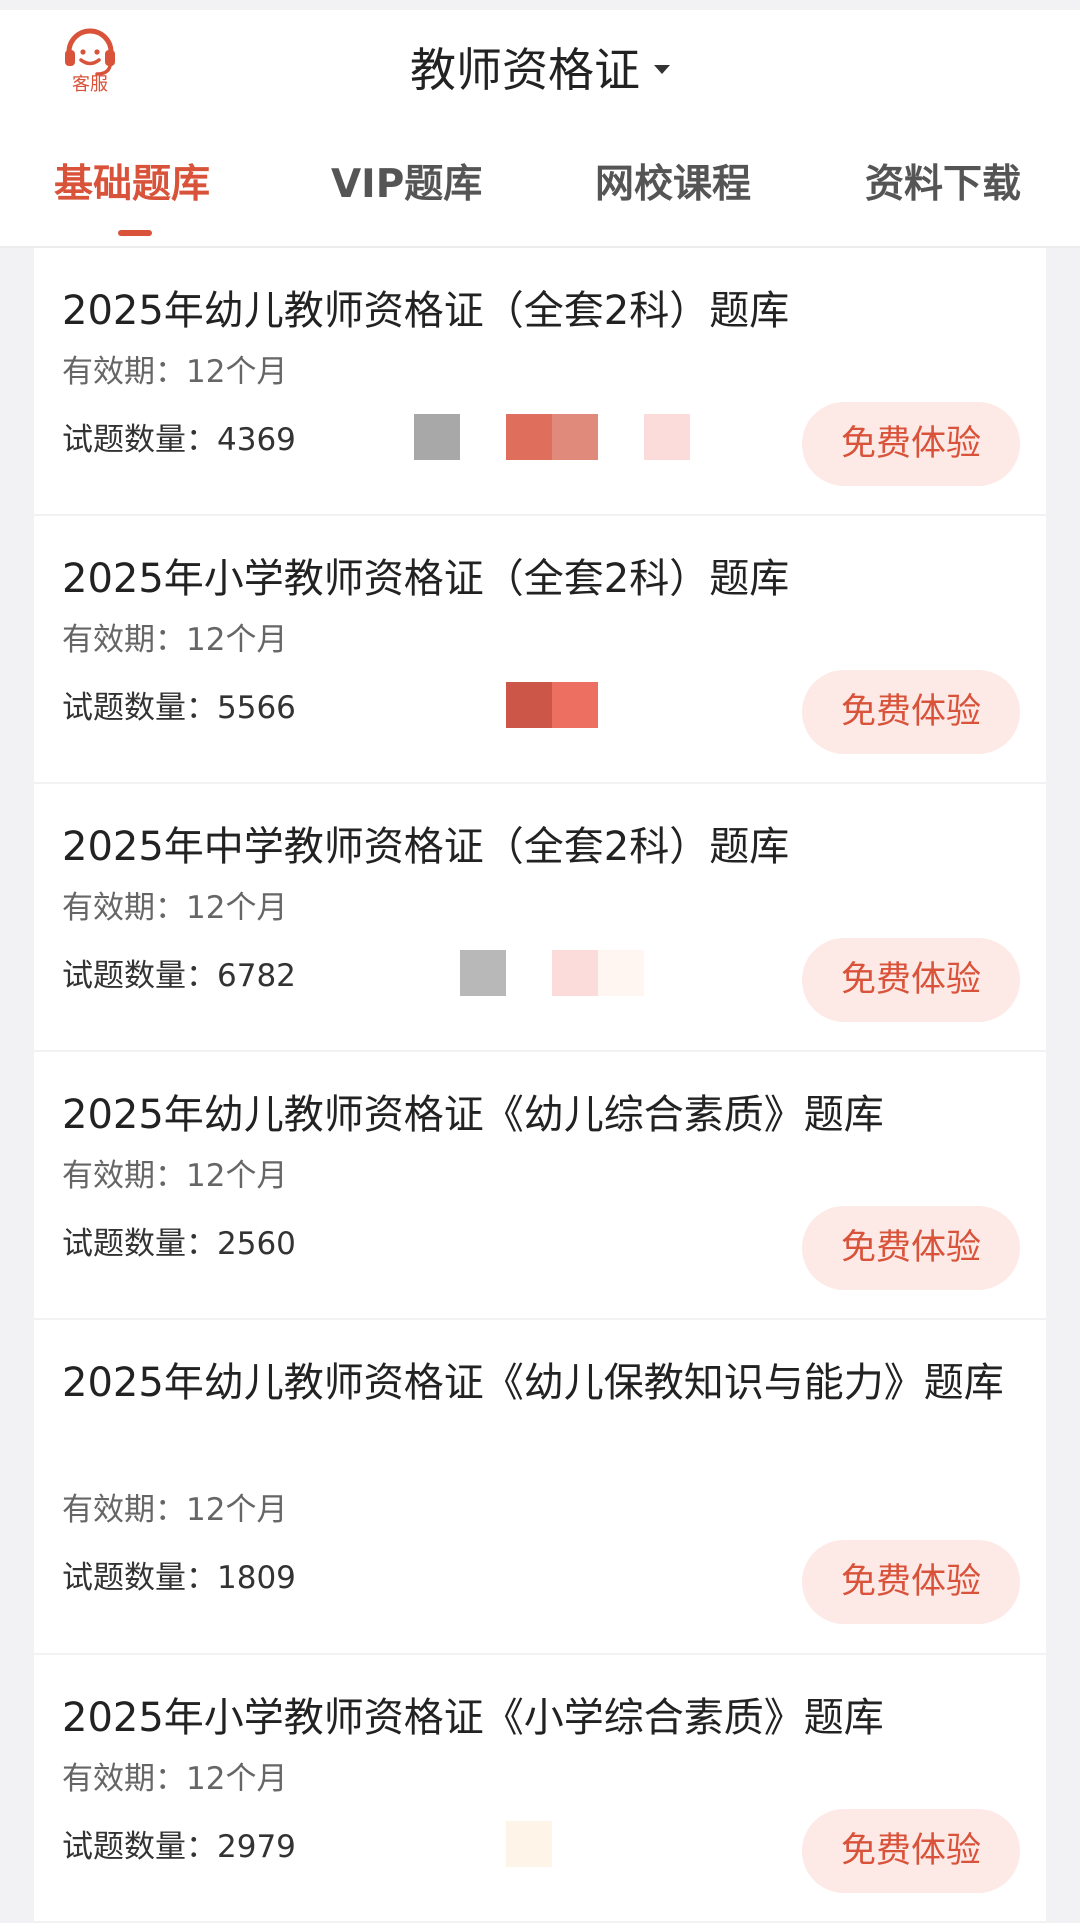 Image resolution: width=1080 pixels, height=1923 pixels. I want to click on item-title: 2025年小学教师资格证《小学综合素质》题库, so click(473, 1718).